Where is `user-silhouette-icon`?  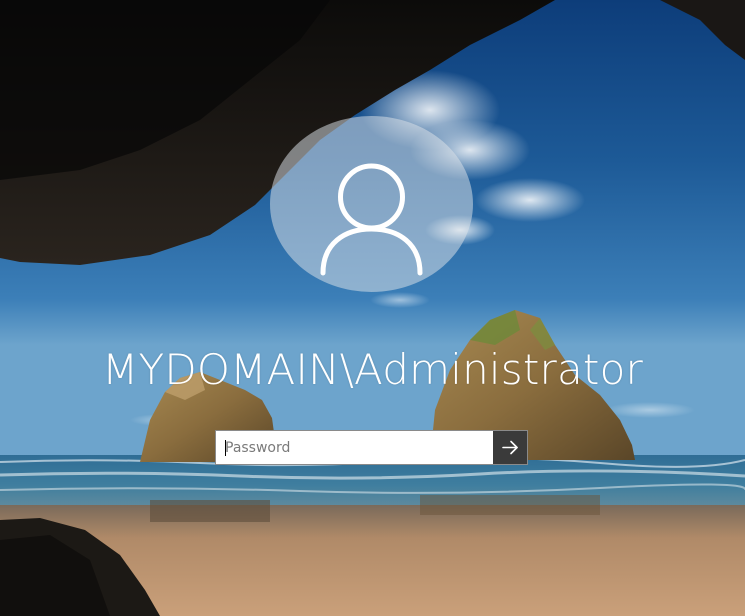 user-silhouette-icon is located at coordinates (371, 219).